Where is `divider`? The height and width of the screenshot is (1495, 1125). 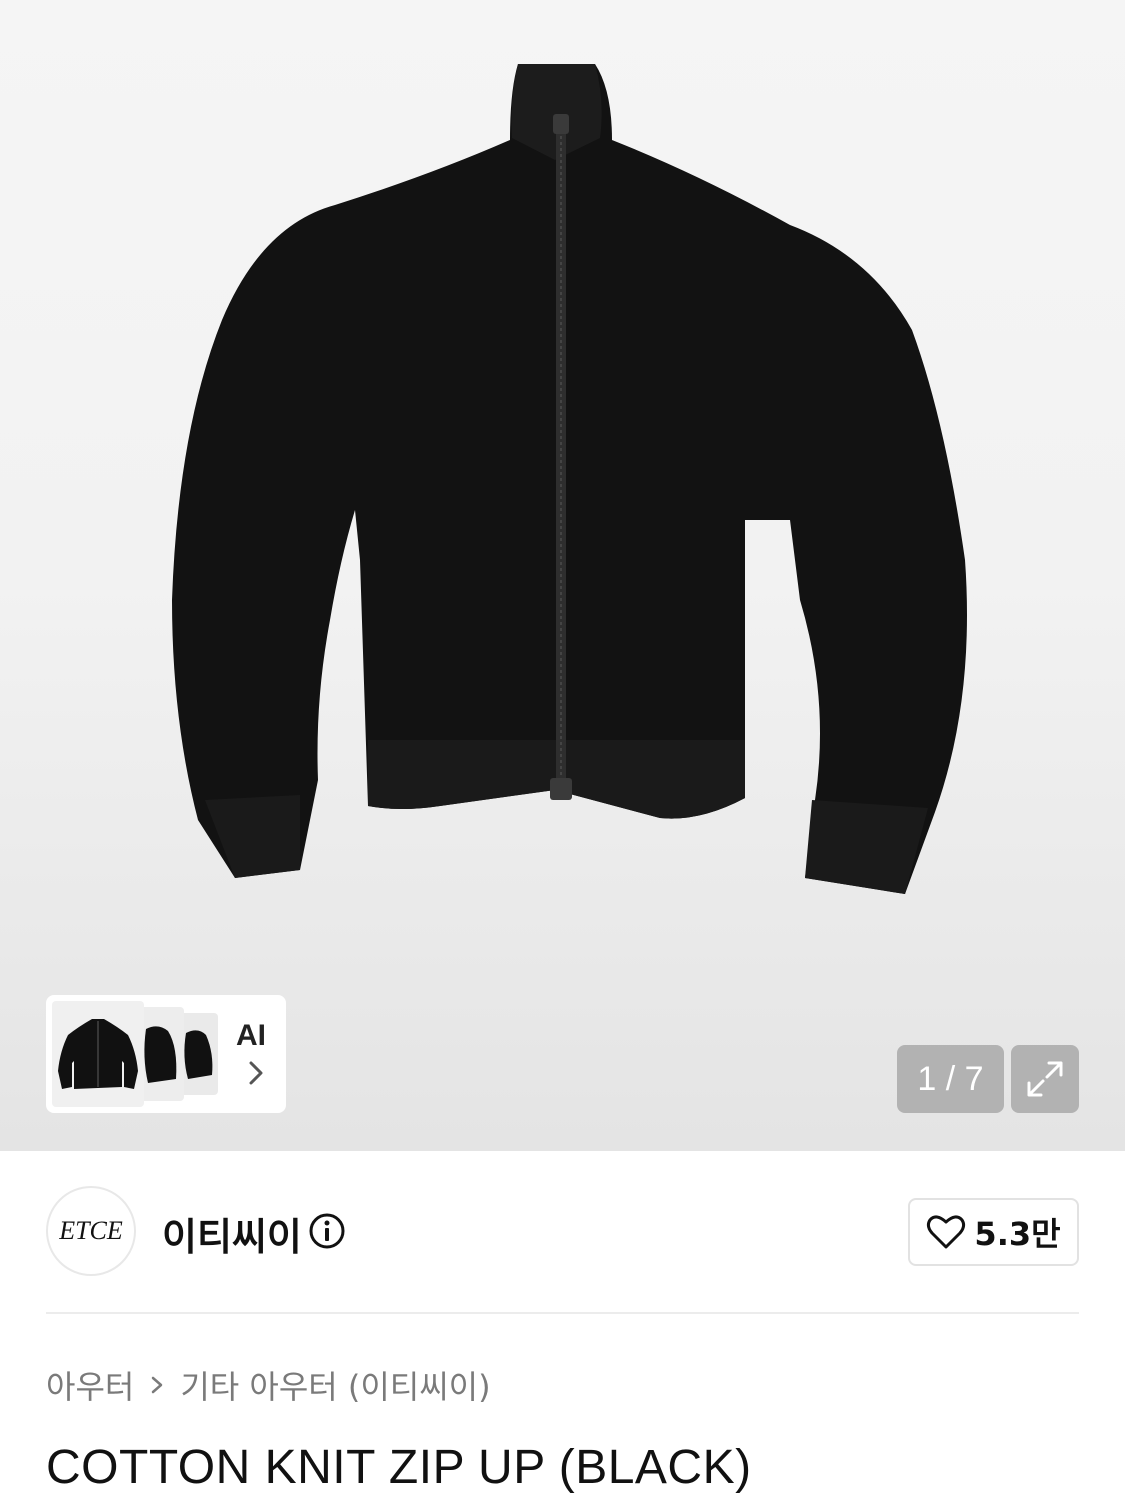 divider is located at coordinates (562, 1313).